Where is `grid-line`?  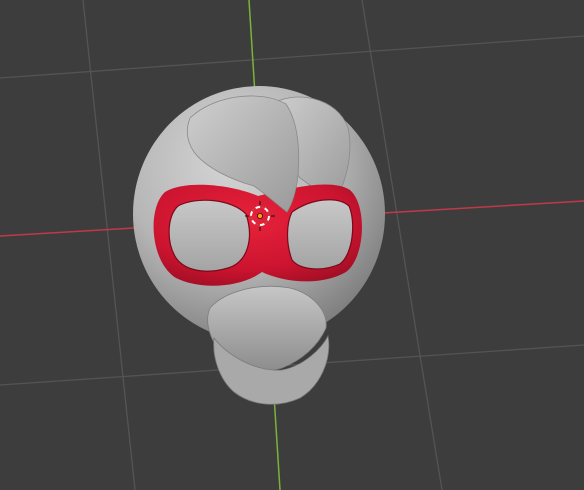
grid-line is located at coordinates (109, 245).